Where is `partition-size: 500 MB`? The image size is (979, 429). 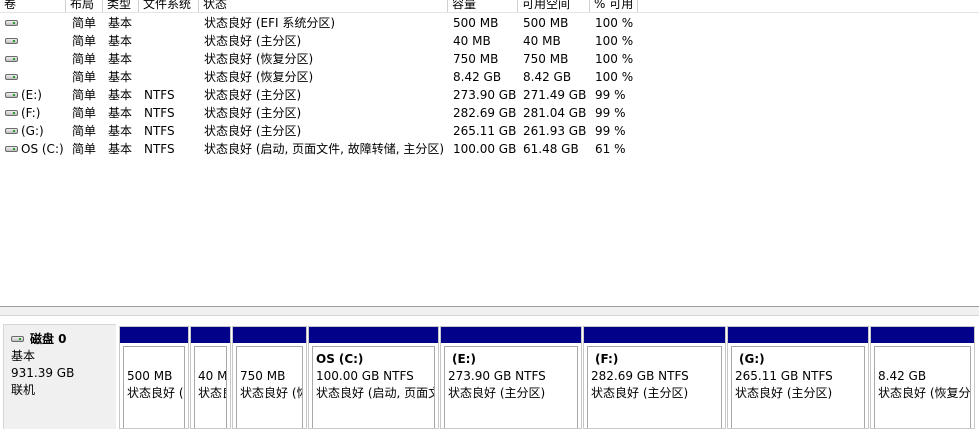
partition-size: 500 MB is located at coordinates (150, 376).